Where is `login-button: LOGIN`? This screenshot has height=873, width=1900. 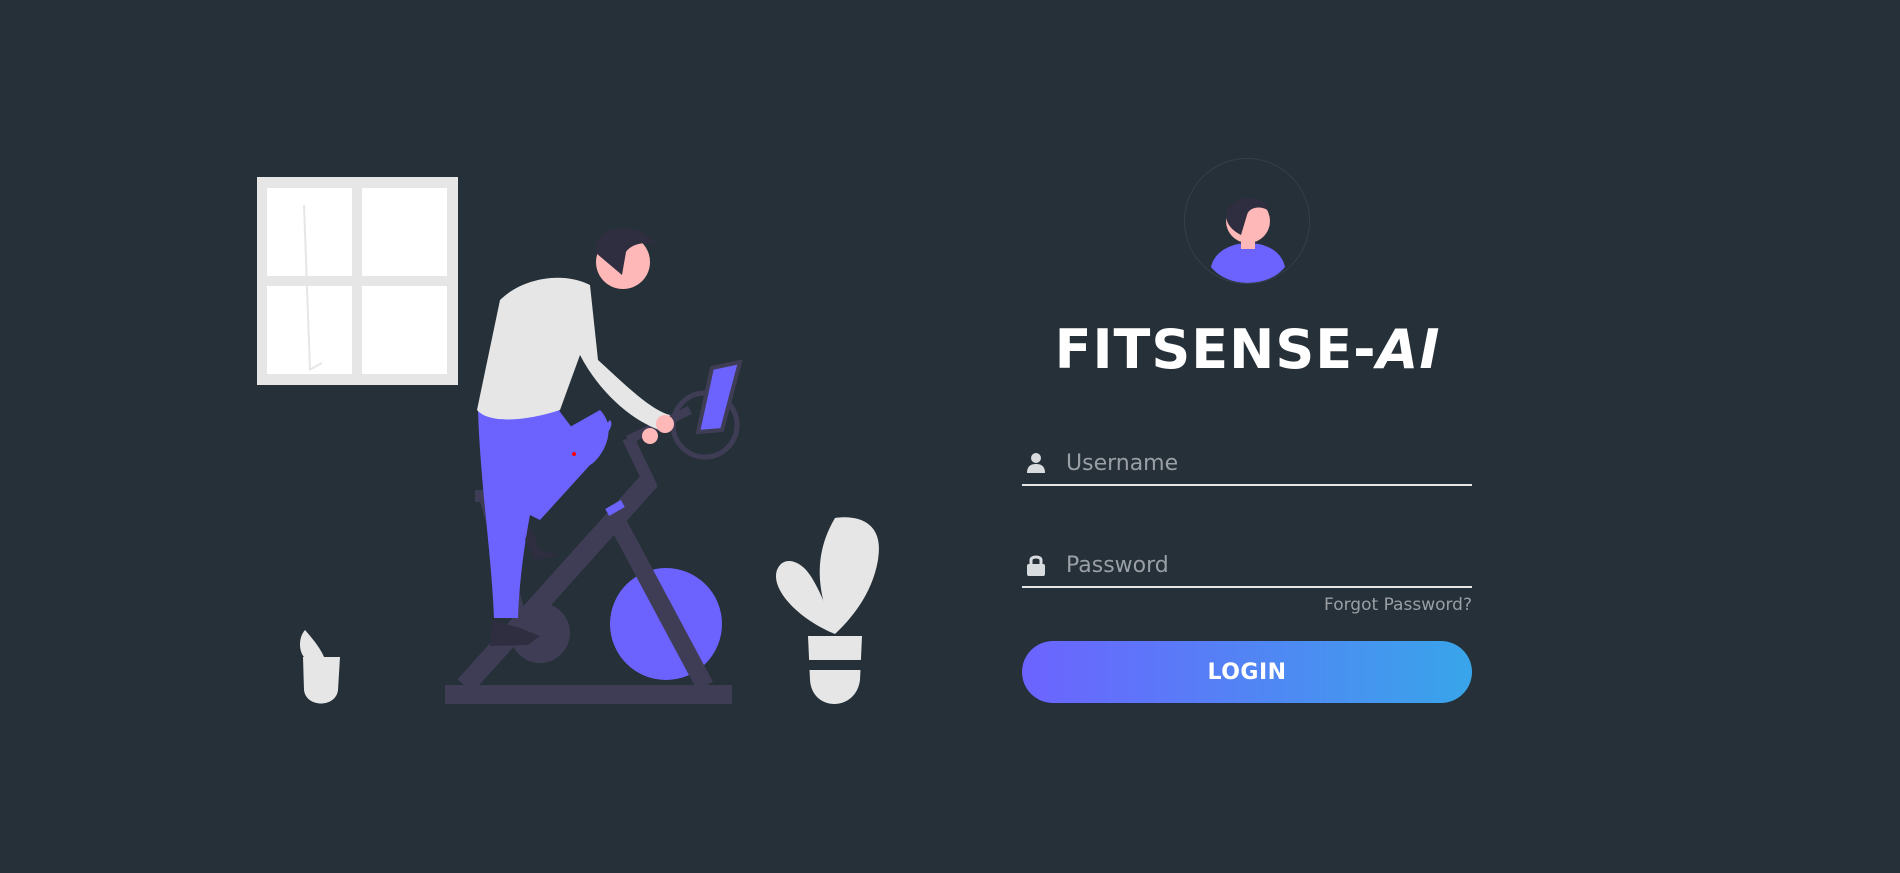
login-button: LOGIN is located at coordinates (1247, 672).